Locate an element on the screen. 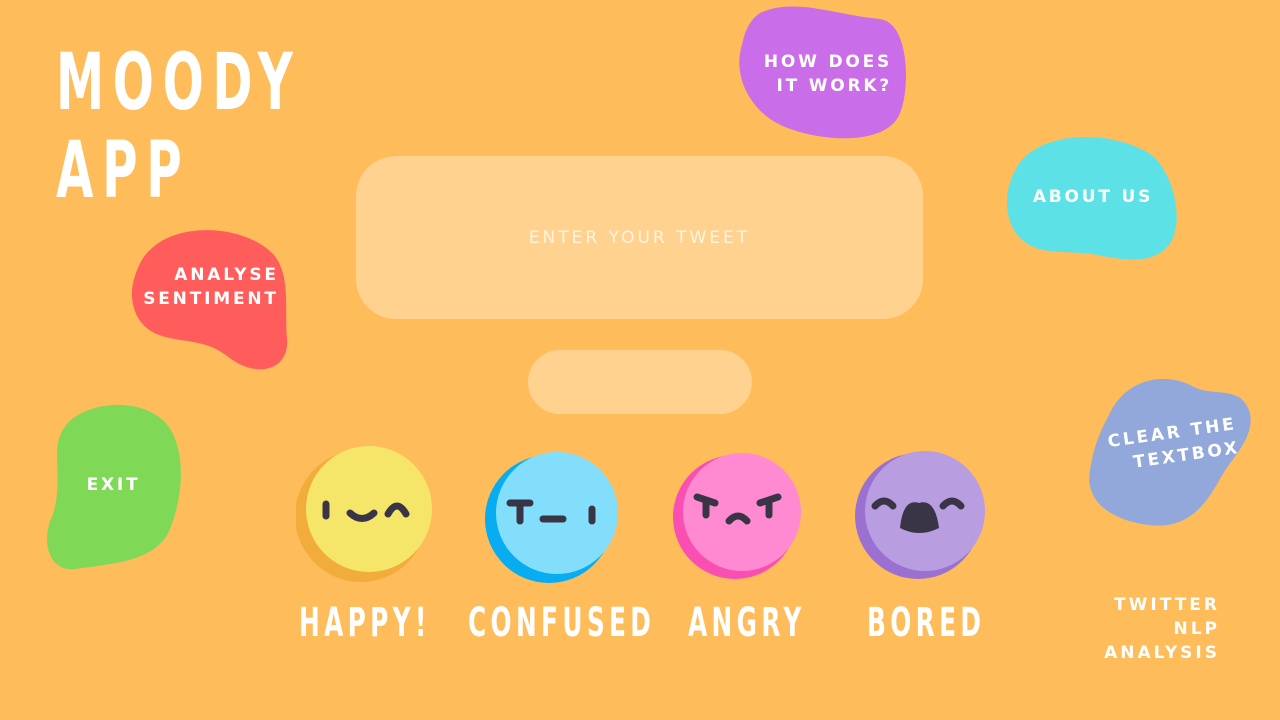 Image resolution: width=1280 pixels, height=720 pixels. footer-line2: NLP is located at coordinates (1196, 629).